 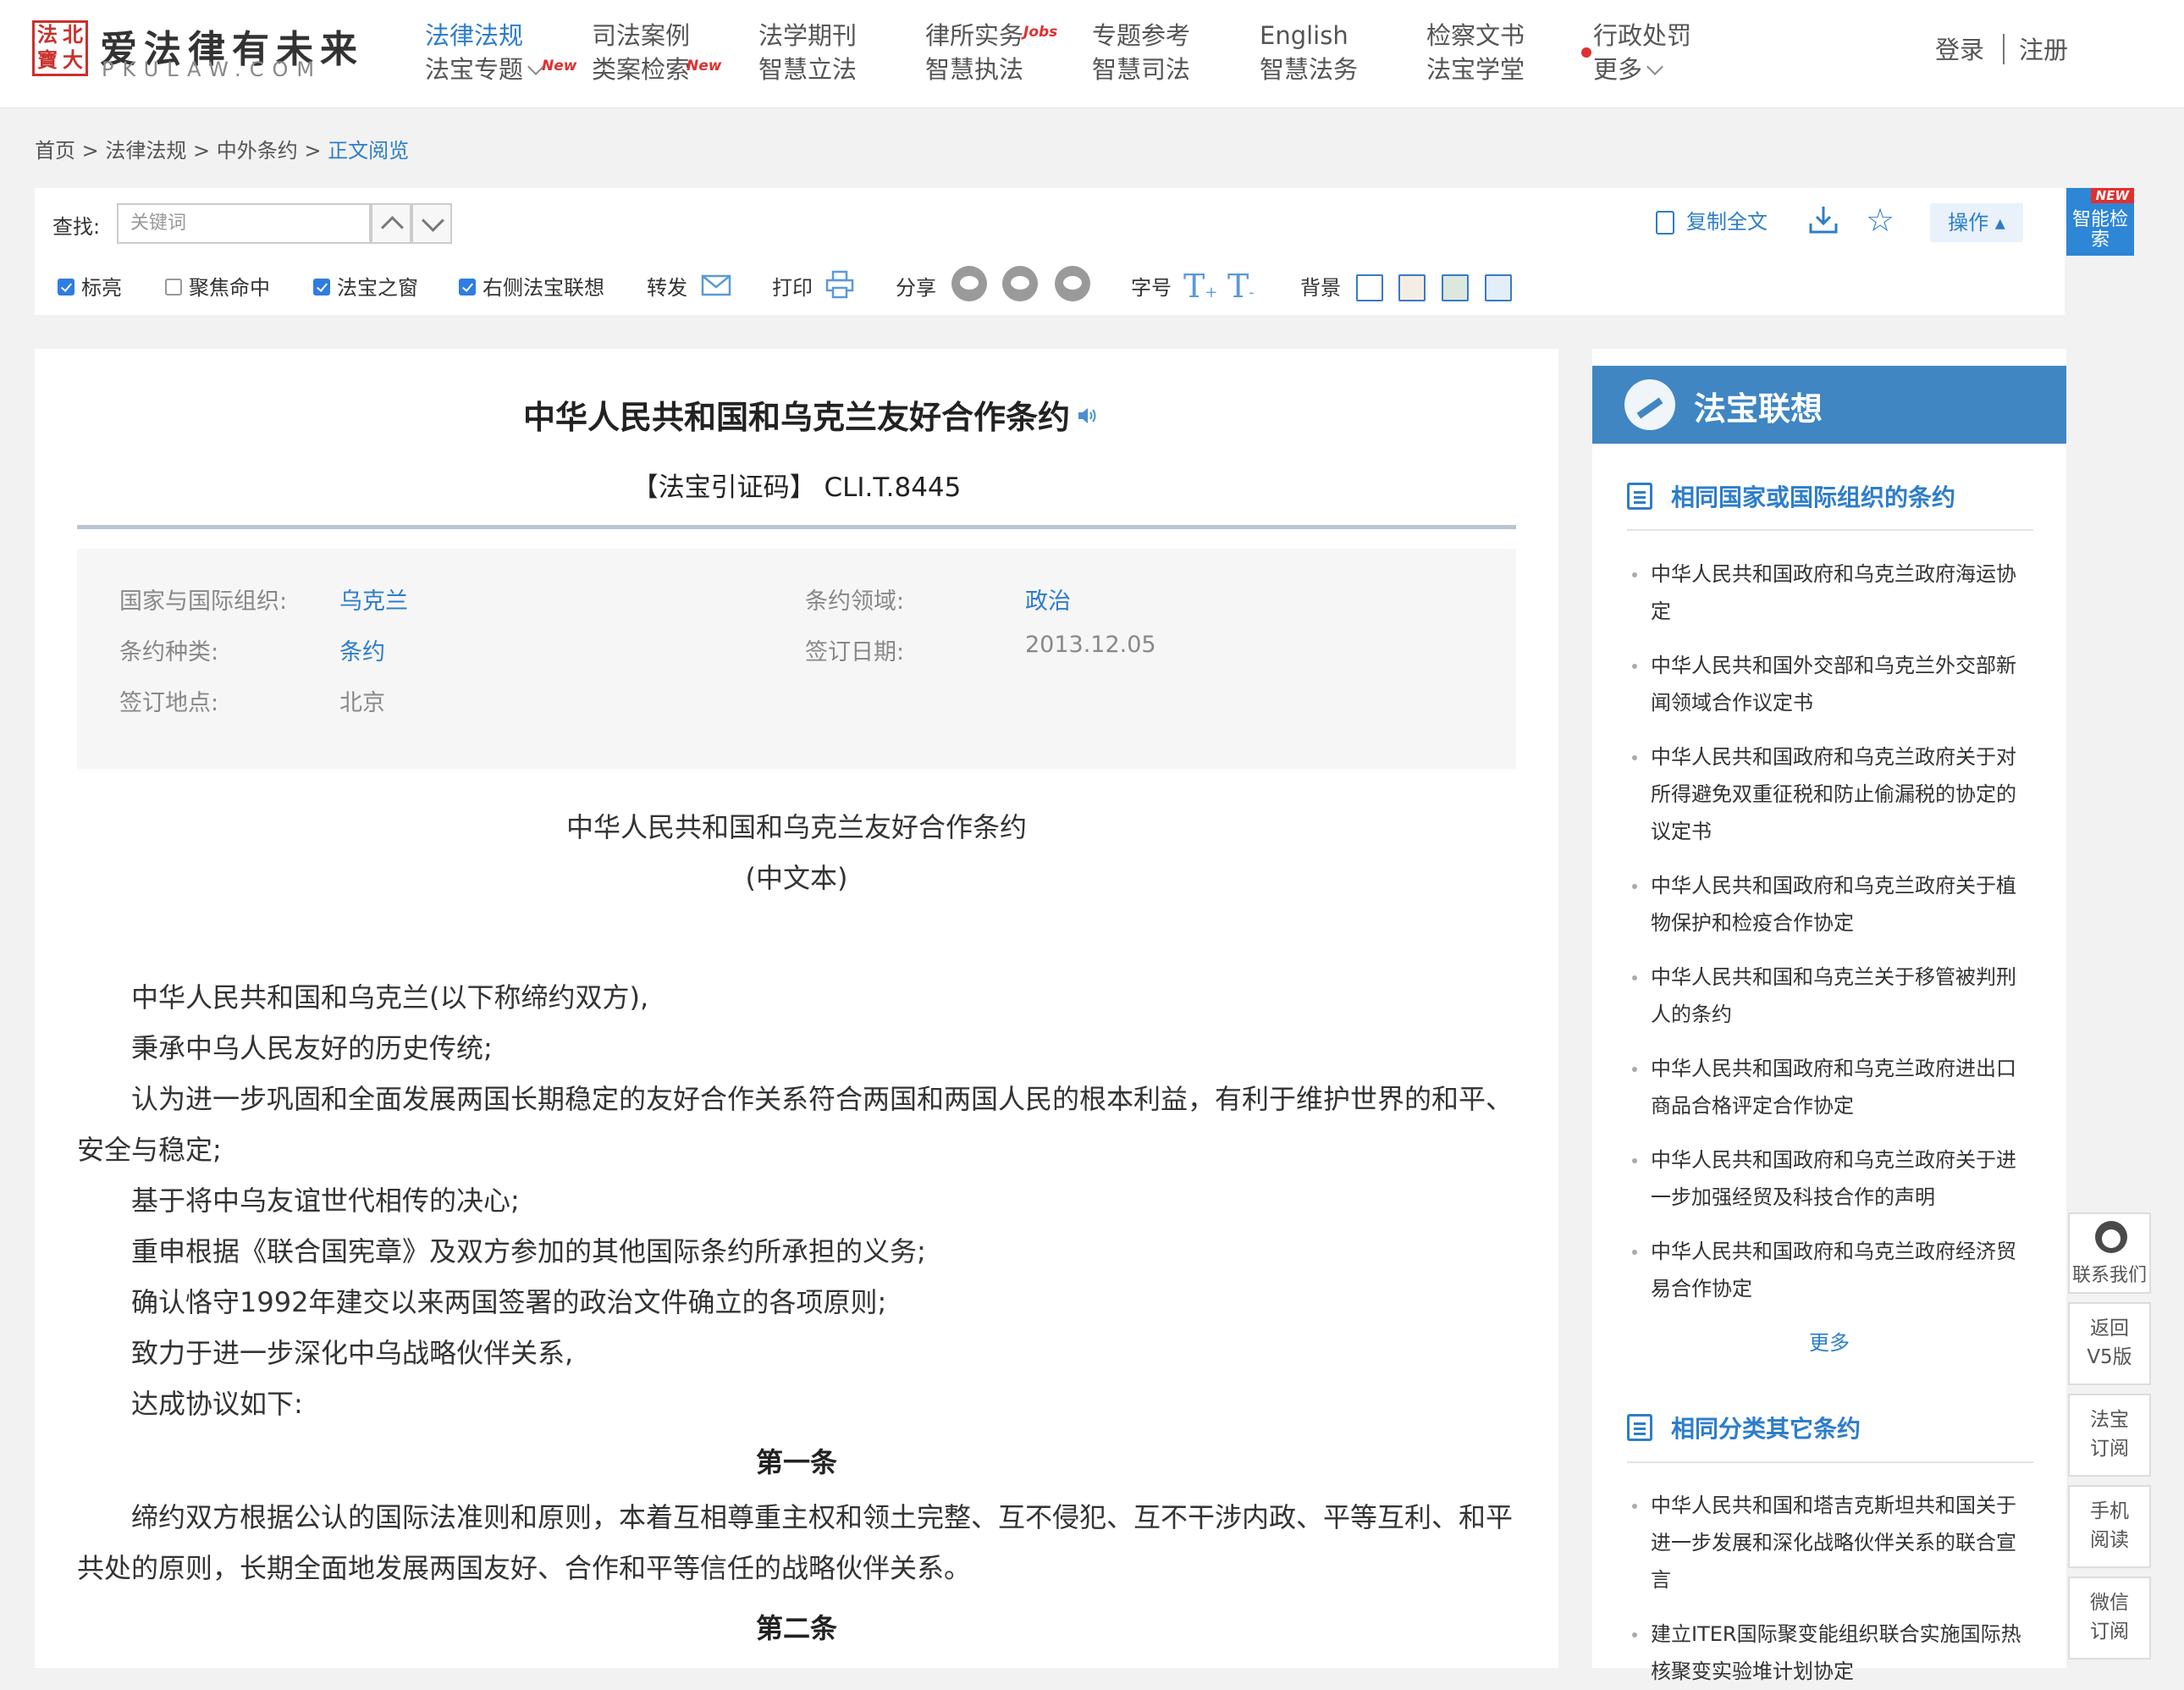 I want to click on nav-academy: 法宝学堂, so click(x=1475, y=69).